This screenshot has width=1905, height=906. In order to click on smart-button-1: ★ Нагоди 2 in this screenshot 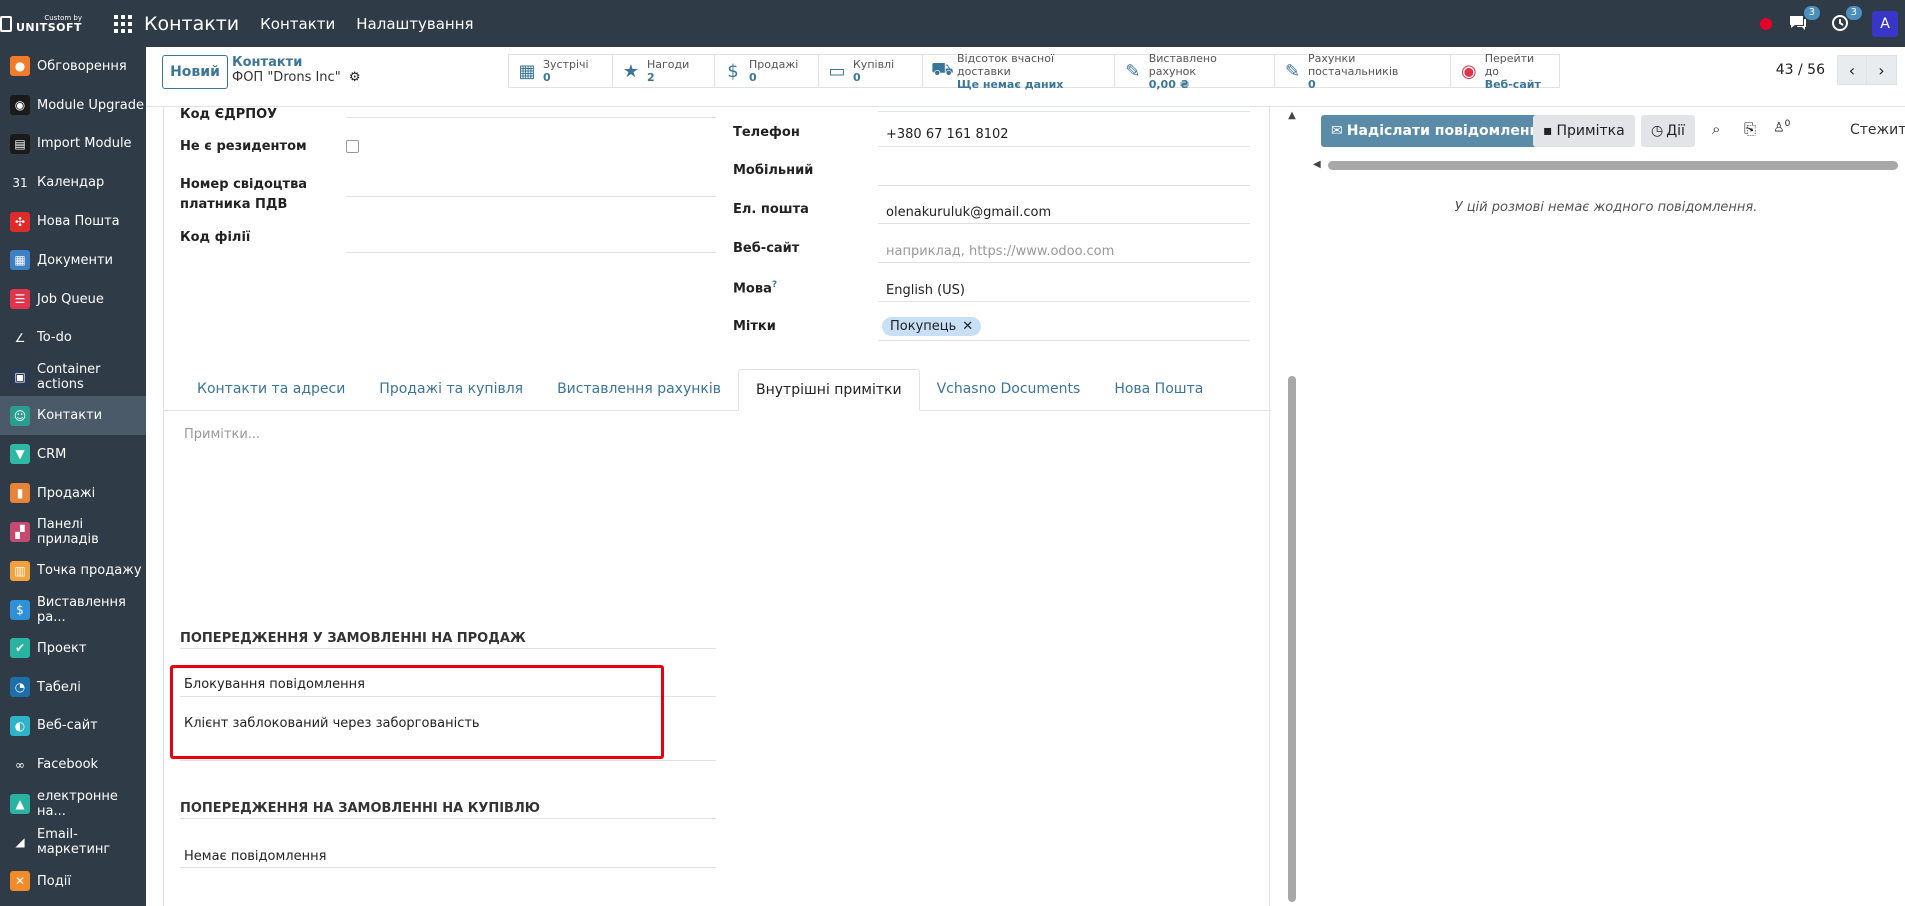, I will do `click(663, 71)`.